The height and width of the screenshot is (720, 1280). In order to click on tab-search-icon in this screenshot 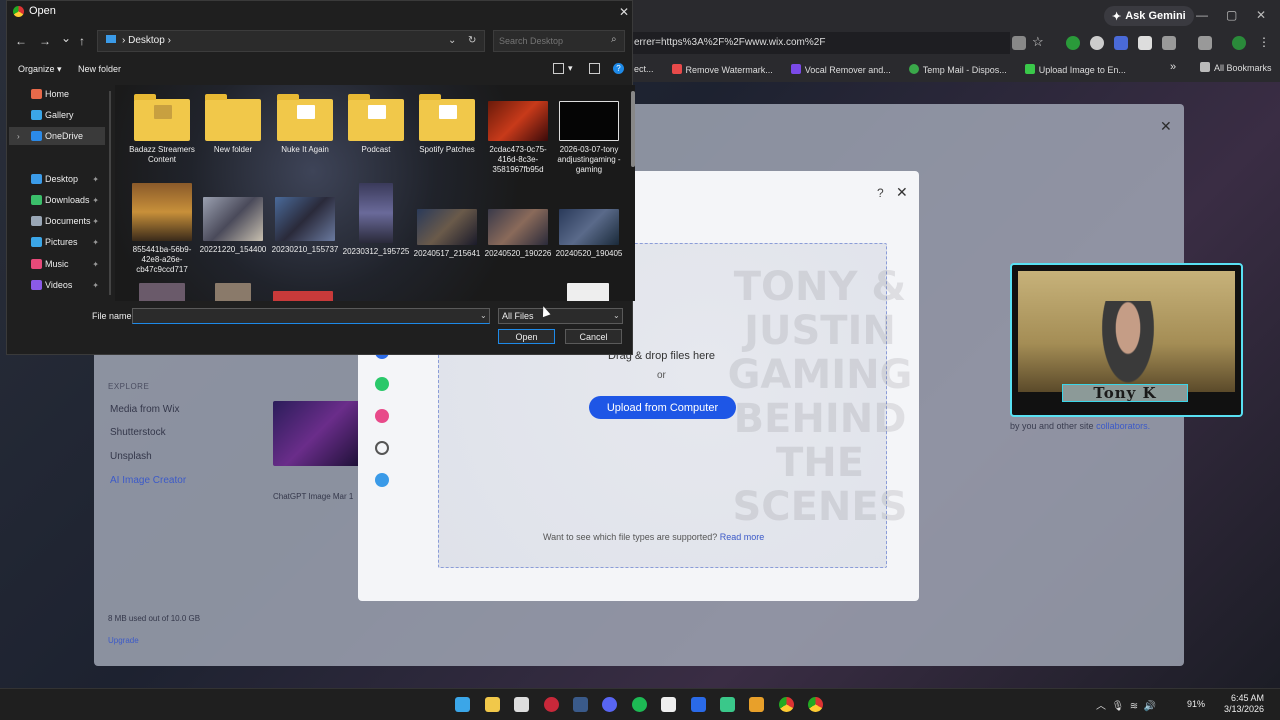, I will do `click(1205, 43)`.